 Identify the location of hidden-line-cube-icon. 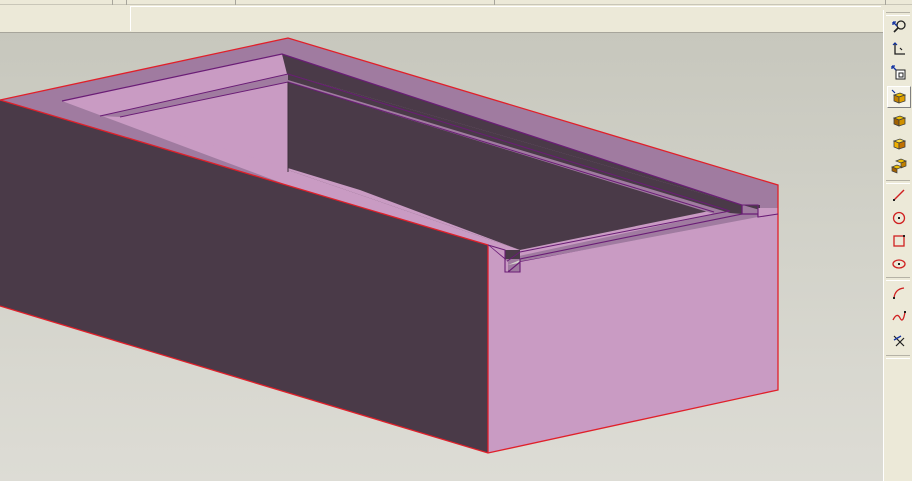
(899, 121).